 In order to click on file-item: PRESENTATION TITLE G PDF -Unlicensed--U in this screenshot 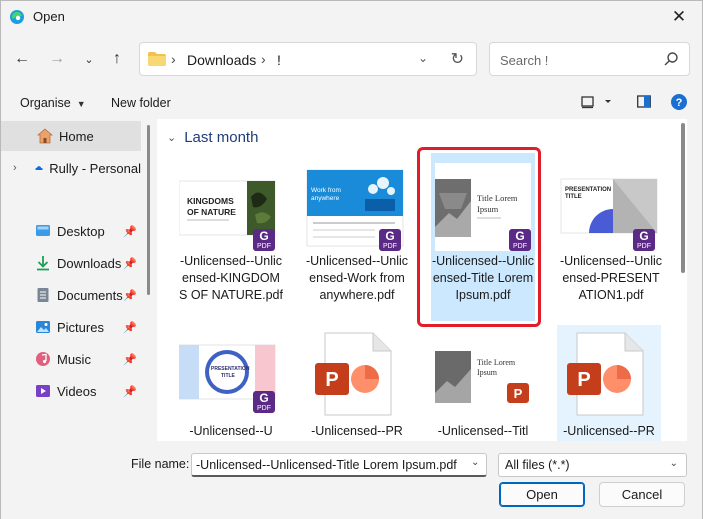, I will do `click(231, 384)`.